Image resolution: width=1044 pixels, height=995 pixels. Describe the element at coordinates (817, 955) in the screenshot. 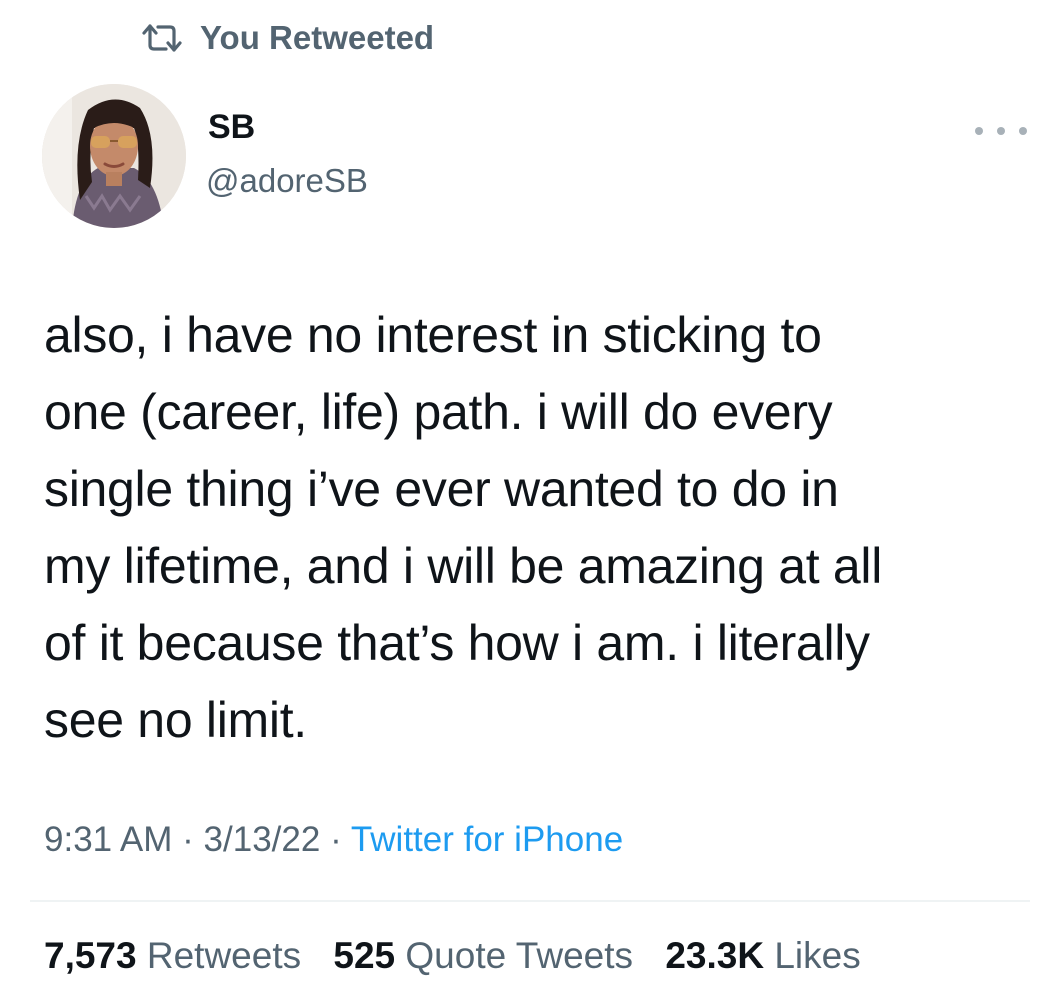

I see `likes-label: Likes` at that location.